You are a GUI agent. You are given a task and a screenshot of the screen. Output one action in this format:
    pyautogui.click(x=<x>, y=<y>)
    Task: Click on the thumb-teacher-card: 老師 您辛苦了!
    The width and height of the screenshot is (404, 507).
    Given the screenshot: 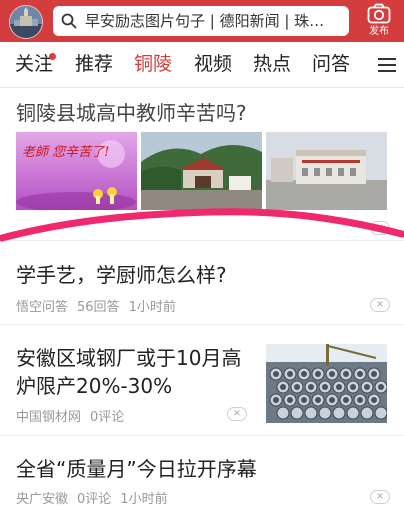 What is the action you would take?
    pyautogui.click(x=76, y=171)
    